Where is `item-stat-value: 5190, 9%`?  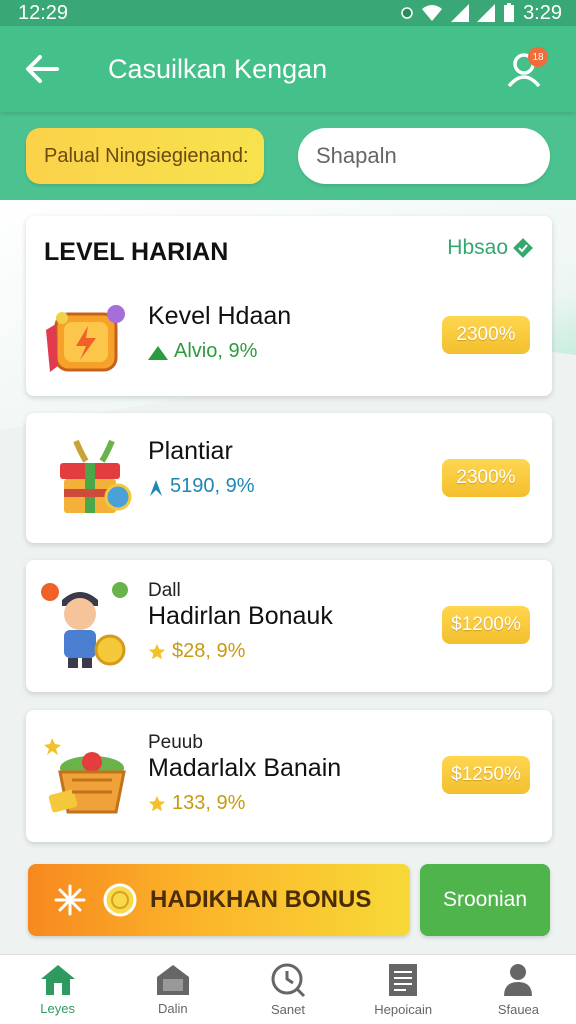
item-stat-value: 5190, 9% is located at coordinates (212, 486).